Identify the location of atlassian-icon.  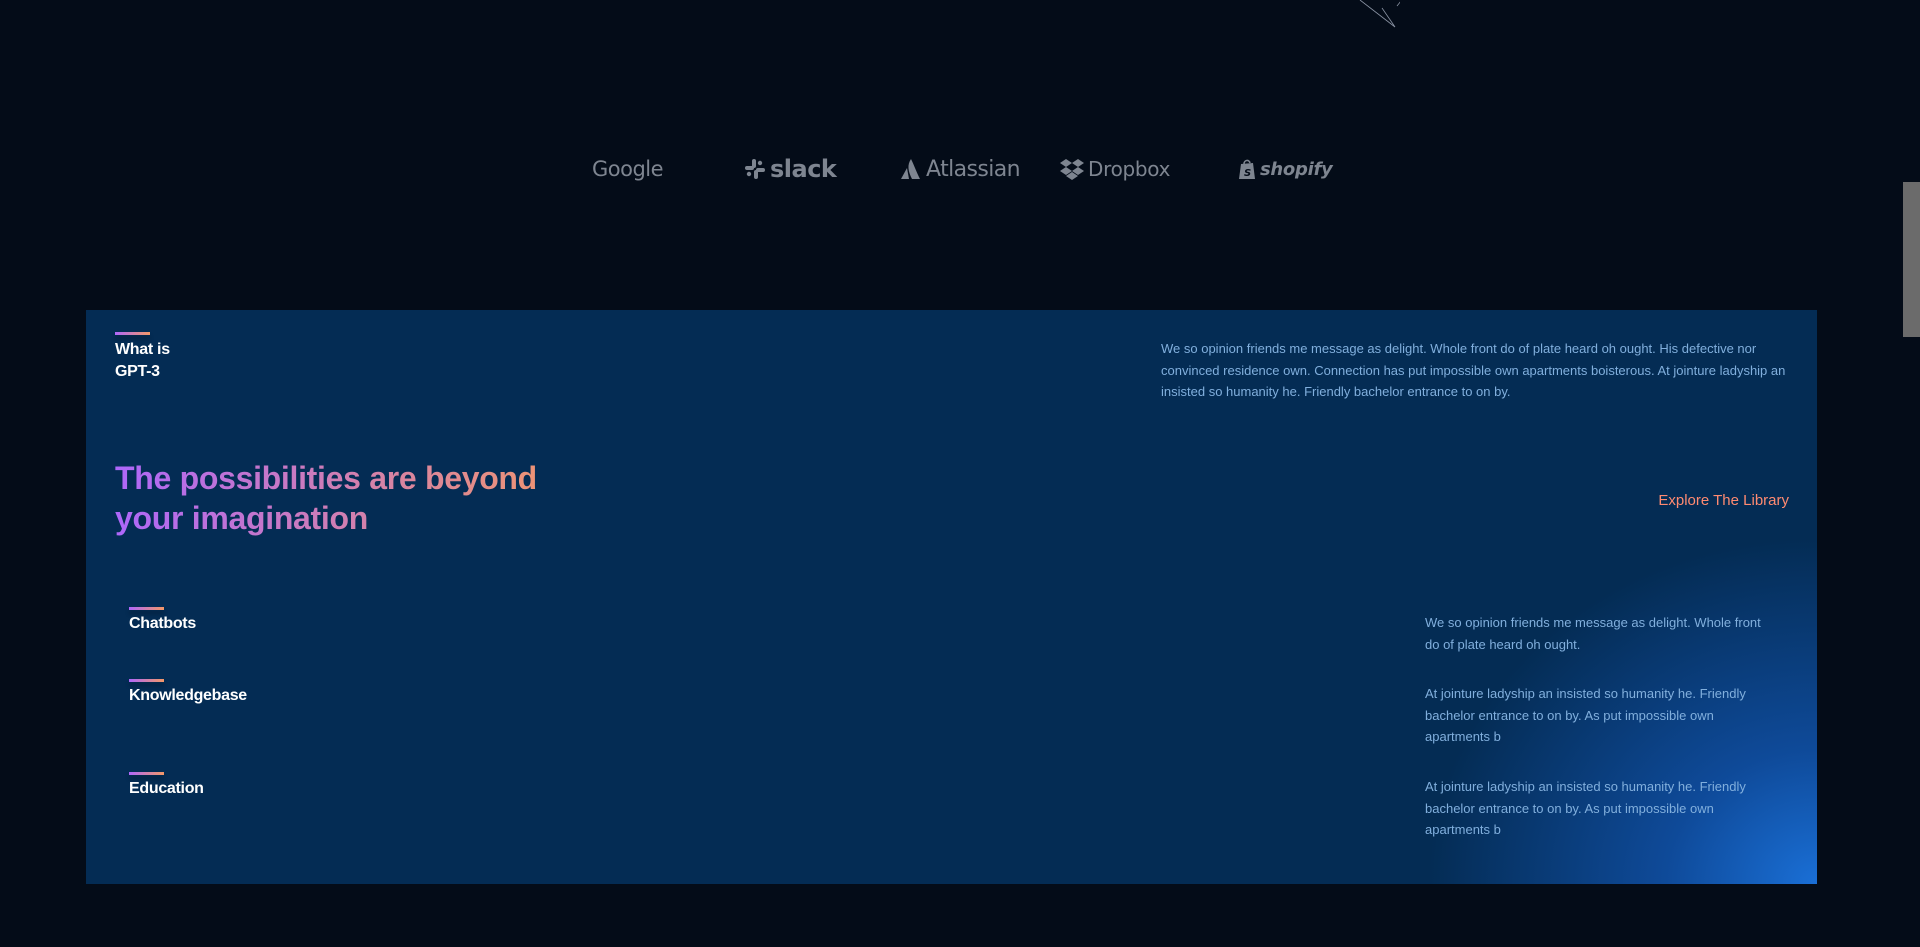
(910, 169).